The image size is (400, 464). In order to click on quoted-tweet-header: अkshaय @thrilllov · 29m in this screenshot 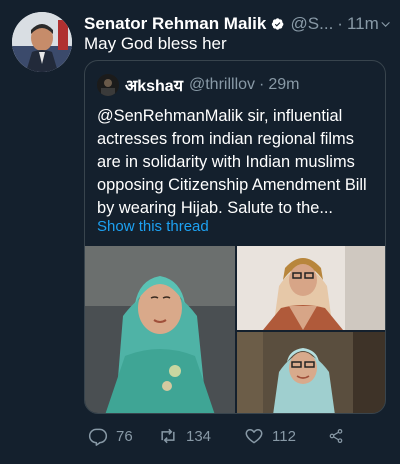, I will do `click(198, 85)`.